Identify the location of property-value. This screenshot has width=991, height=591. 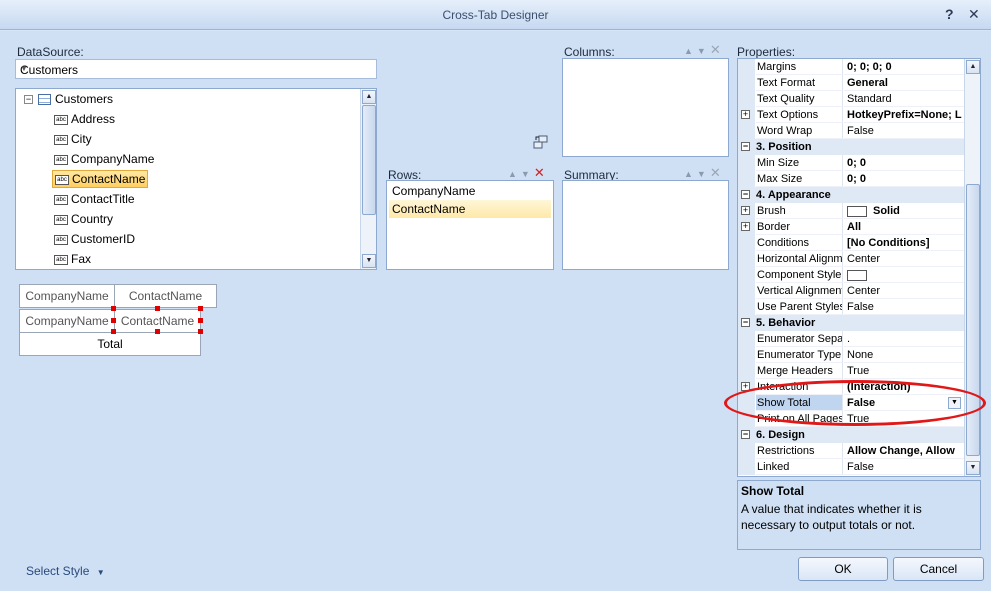
(904, 275).